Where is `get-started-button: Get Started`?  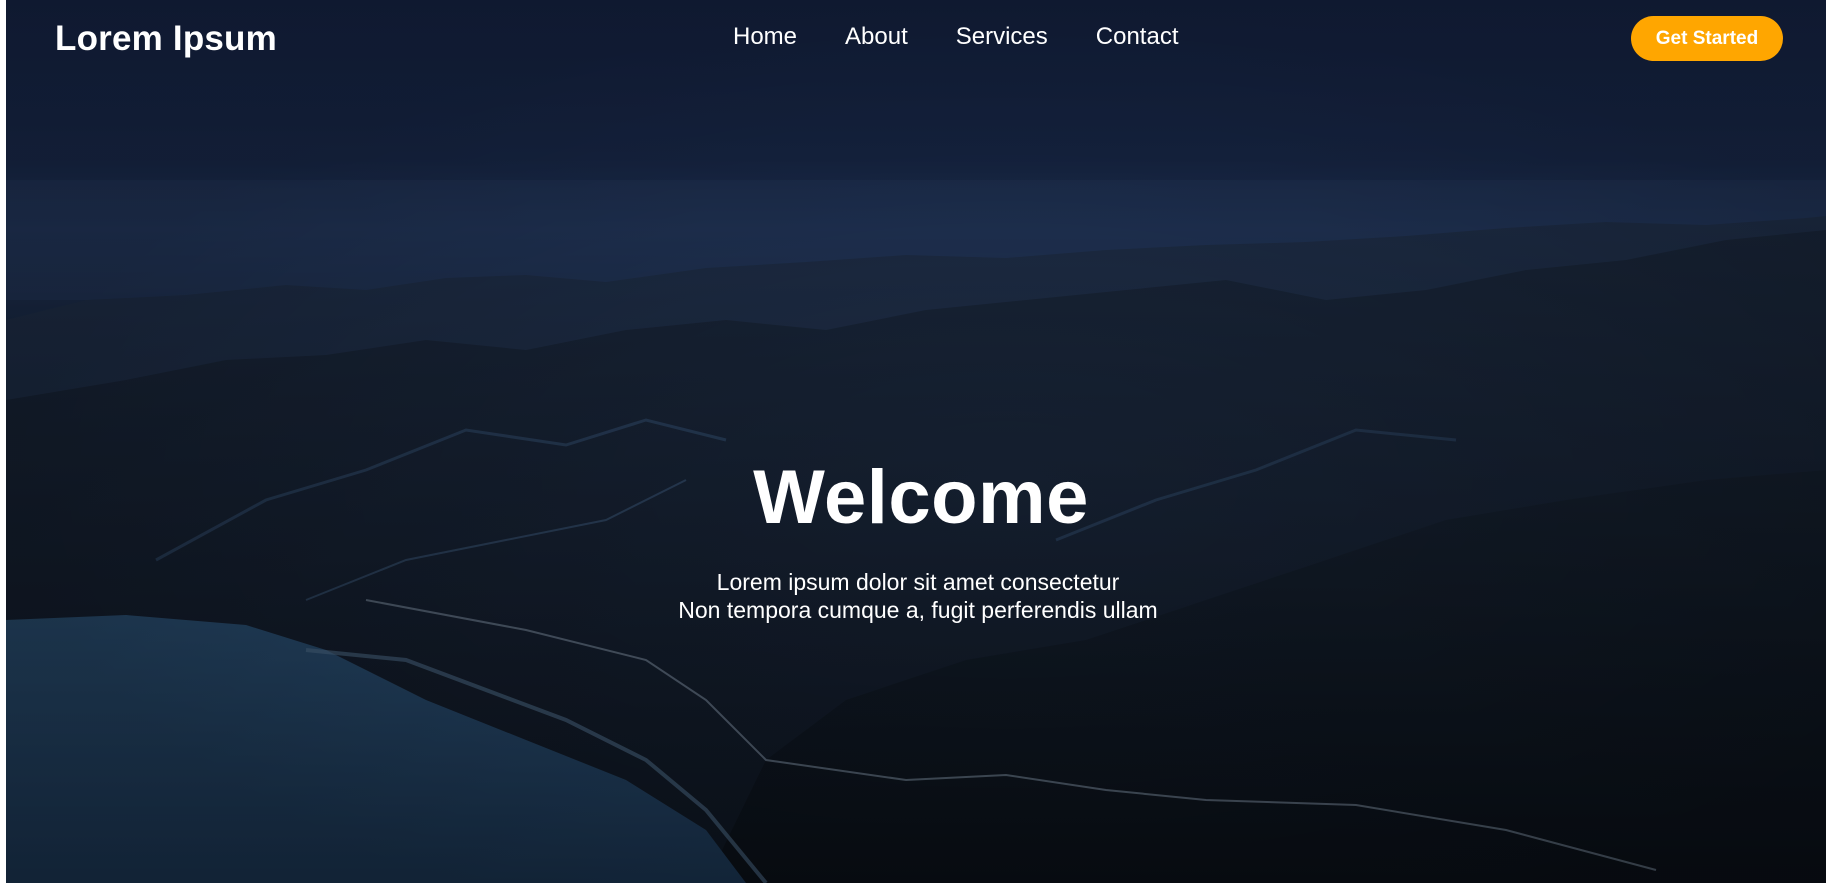
get-started-button: Get Started is located at coordinates (1707, 38).